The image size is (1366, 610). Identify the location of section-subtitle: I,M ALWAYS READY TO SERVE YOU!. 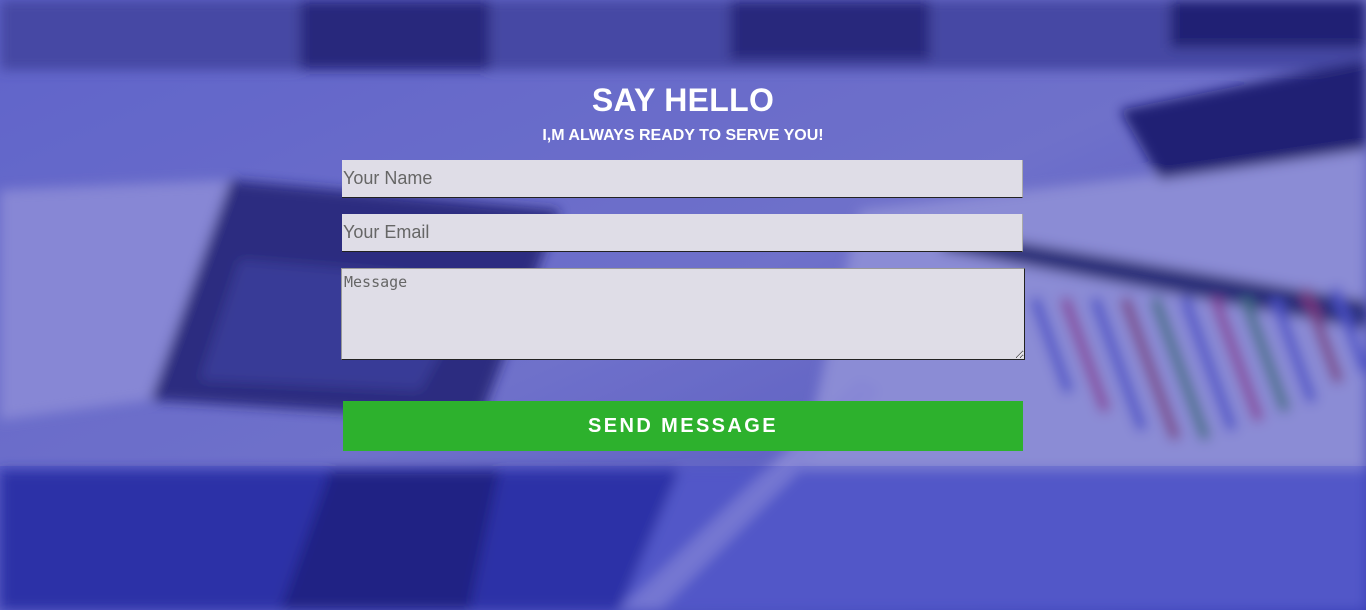
(683, 135).